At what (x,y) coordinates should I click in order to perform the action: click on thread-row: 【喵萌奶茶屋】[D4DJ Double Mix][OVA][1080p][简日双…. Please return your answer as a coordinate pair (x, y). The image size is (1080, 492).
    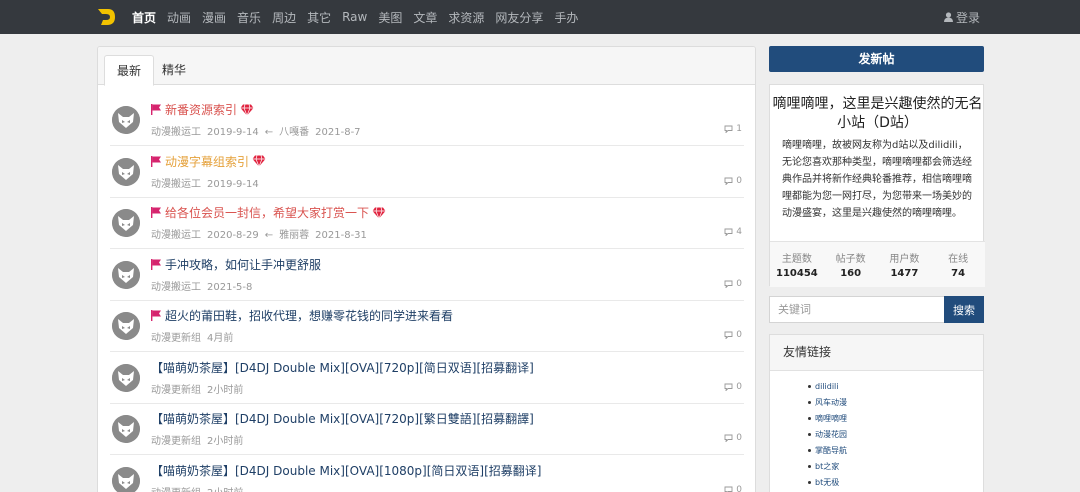
    Looking at the image, I should click on (427, 473).